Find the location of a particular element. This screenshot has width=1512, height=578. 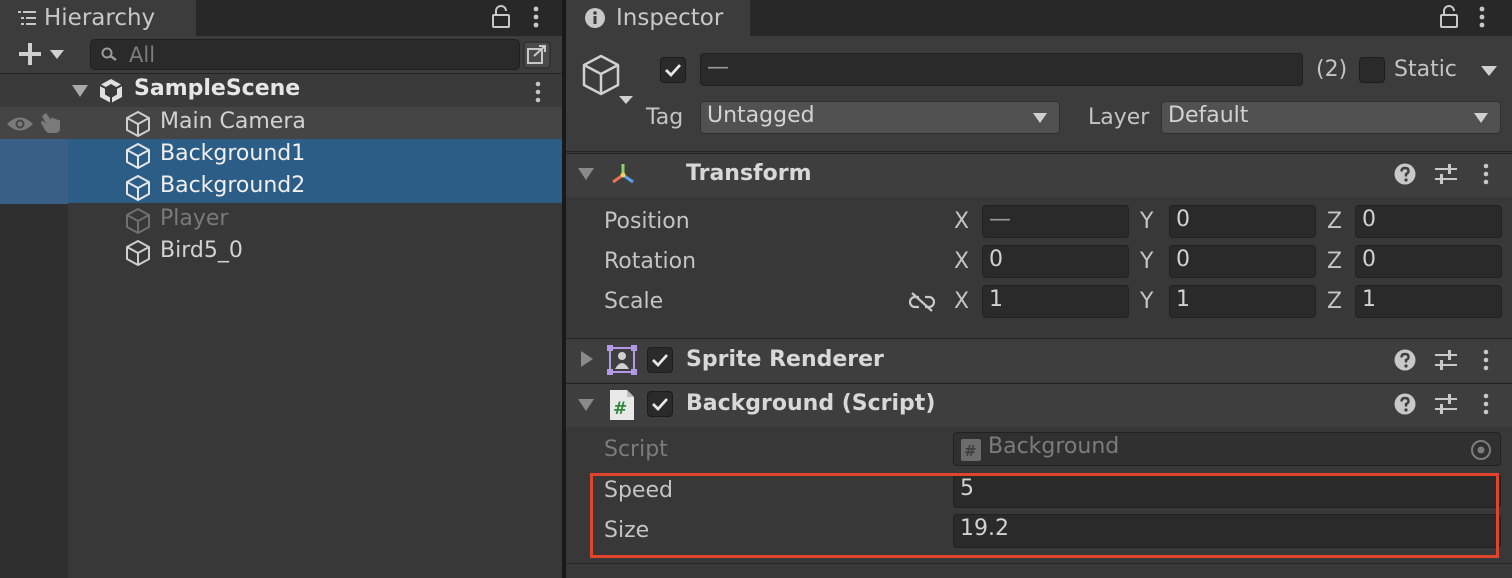

tab-inspector: Inspector is located at coordinates (658, 18).